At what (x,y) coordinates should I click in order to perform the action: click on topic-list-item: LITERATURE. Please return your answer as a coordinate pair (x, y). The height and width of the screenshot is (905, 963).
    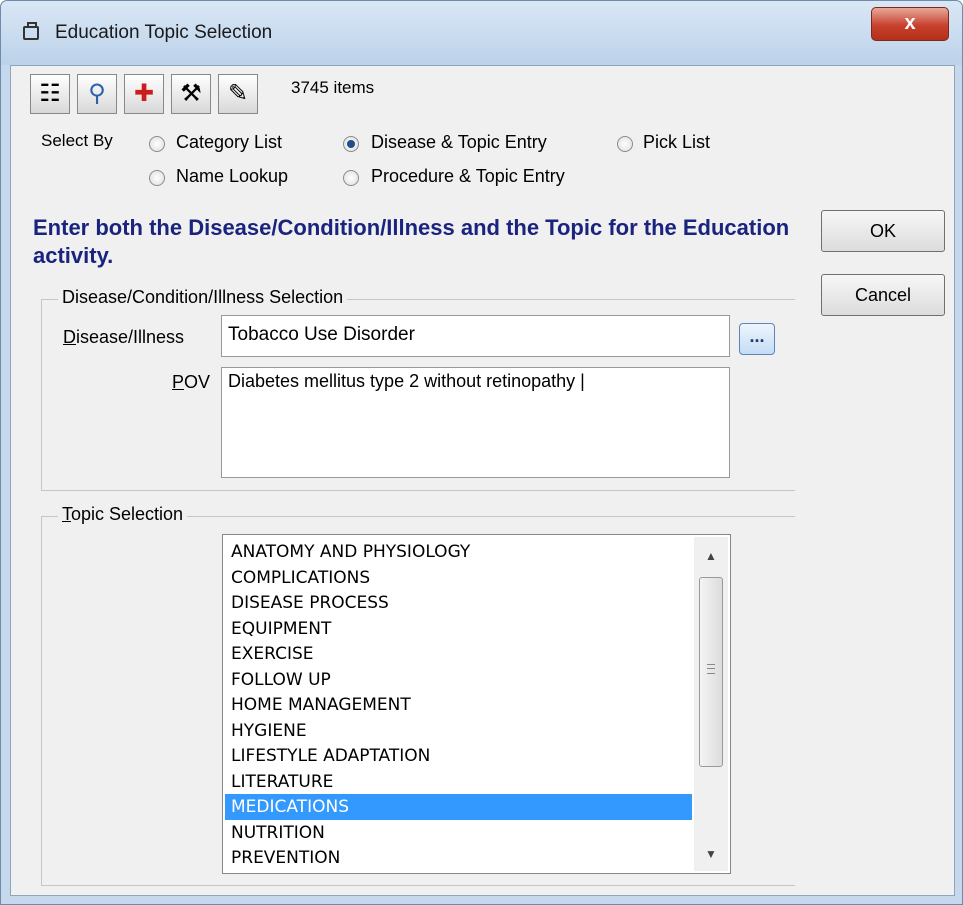
    Looking at the image, I should click on (458, 782).